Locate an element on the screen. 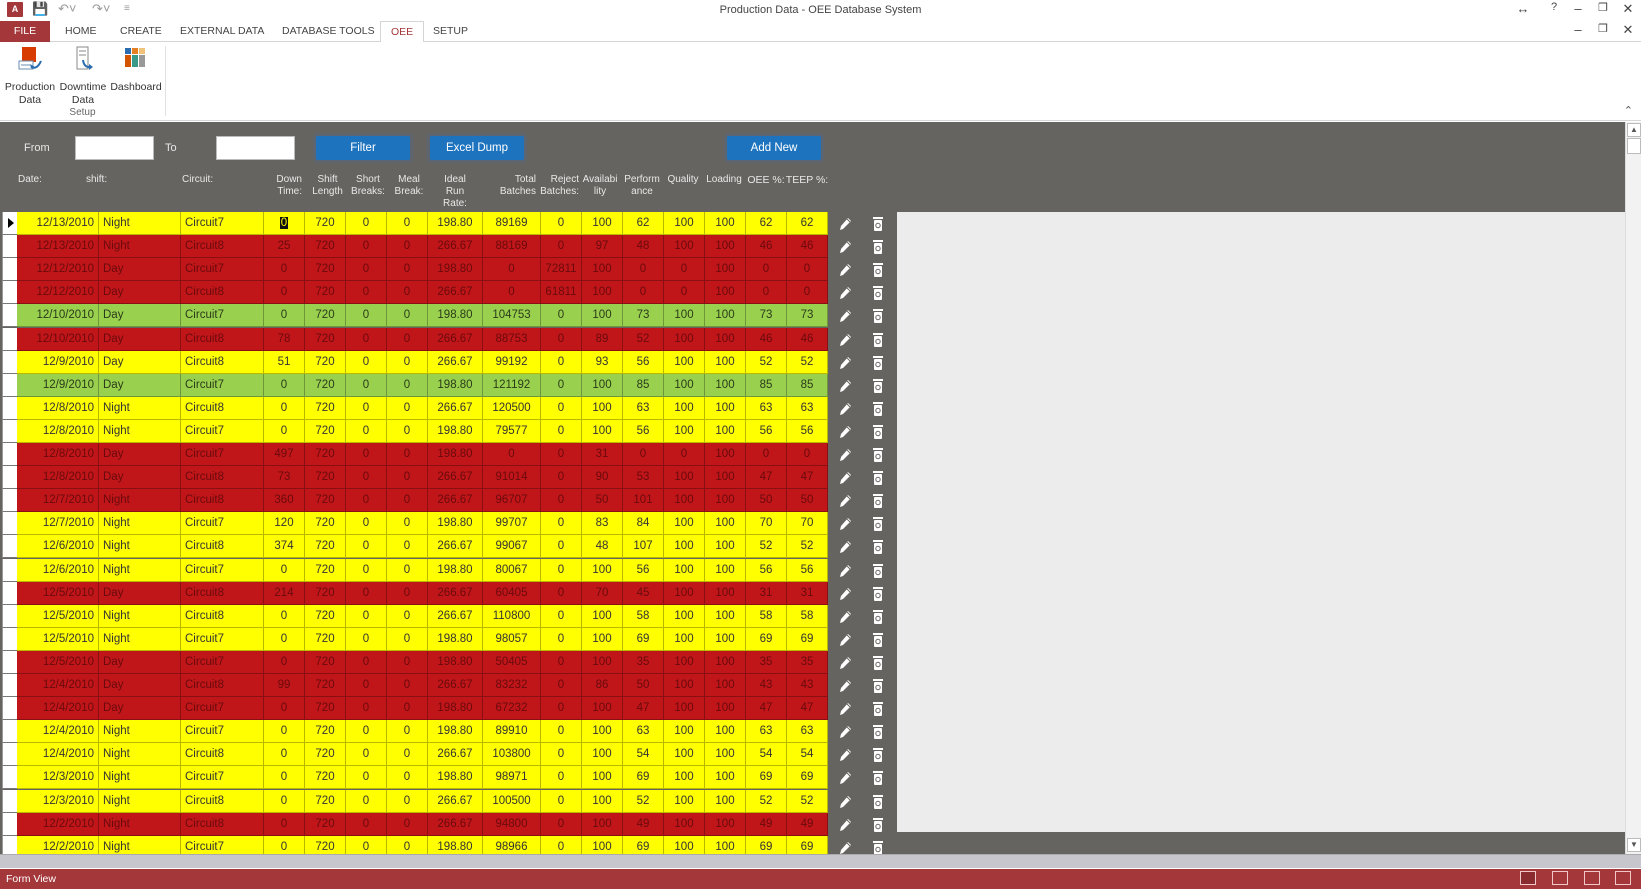 Image resolution: width=1641 pixels, height=889 pixels. cell-teep: 56 is located at coordinates (807, 570).